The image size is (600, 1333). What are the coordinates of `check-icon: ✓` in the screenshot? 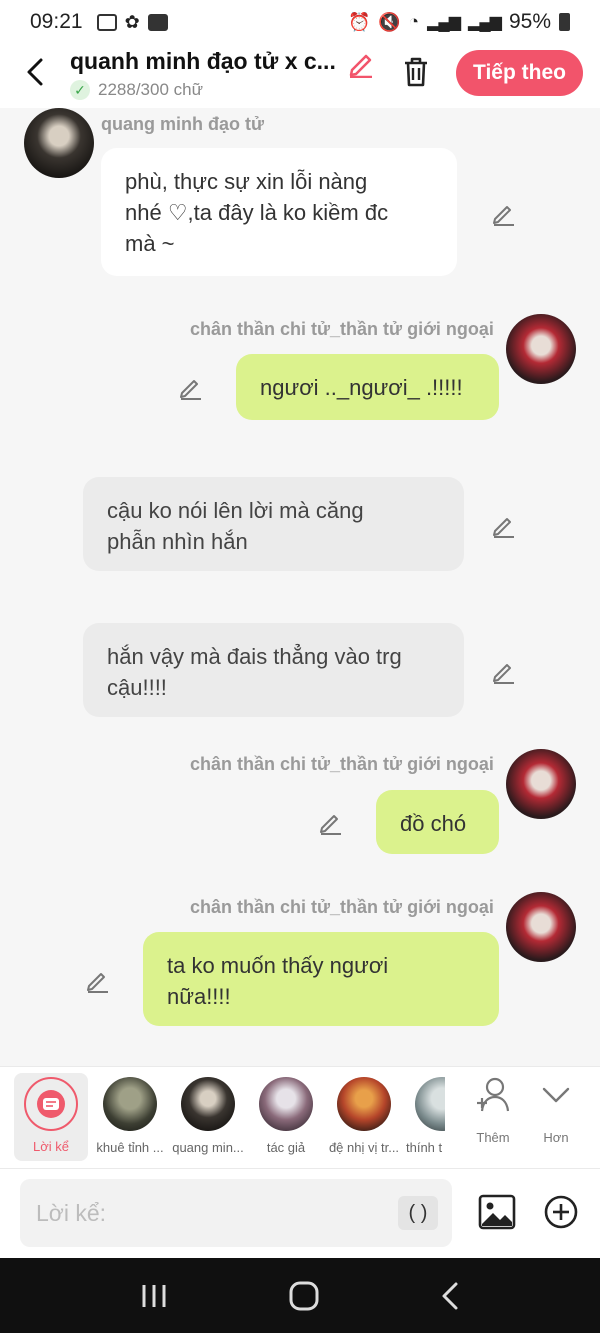 It's located at (80, 90).